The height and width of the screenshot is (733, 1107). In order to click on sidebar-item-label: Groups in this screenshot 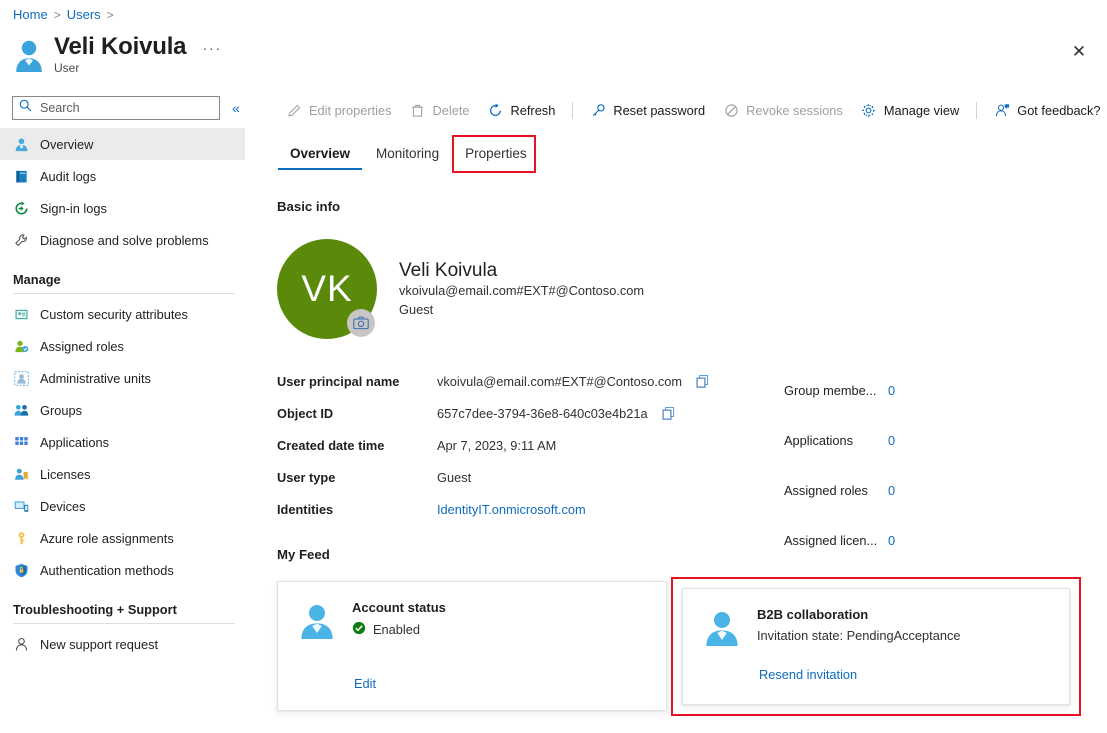, I will do `click(61, 410)`.